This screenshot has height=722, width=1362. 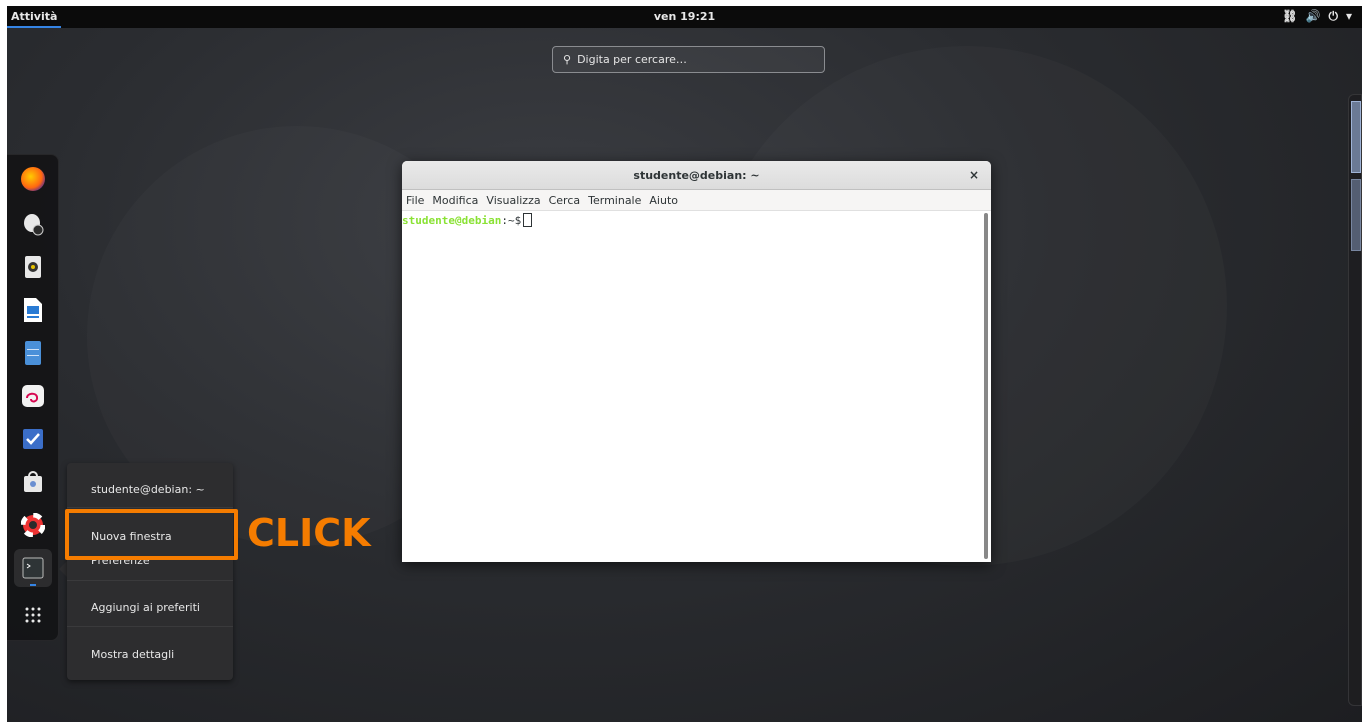 What do you see at coordinates (148, 489) in the screenshot?
I see `menu-title: studente@debian: ~` at bounding box center [148, 489].